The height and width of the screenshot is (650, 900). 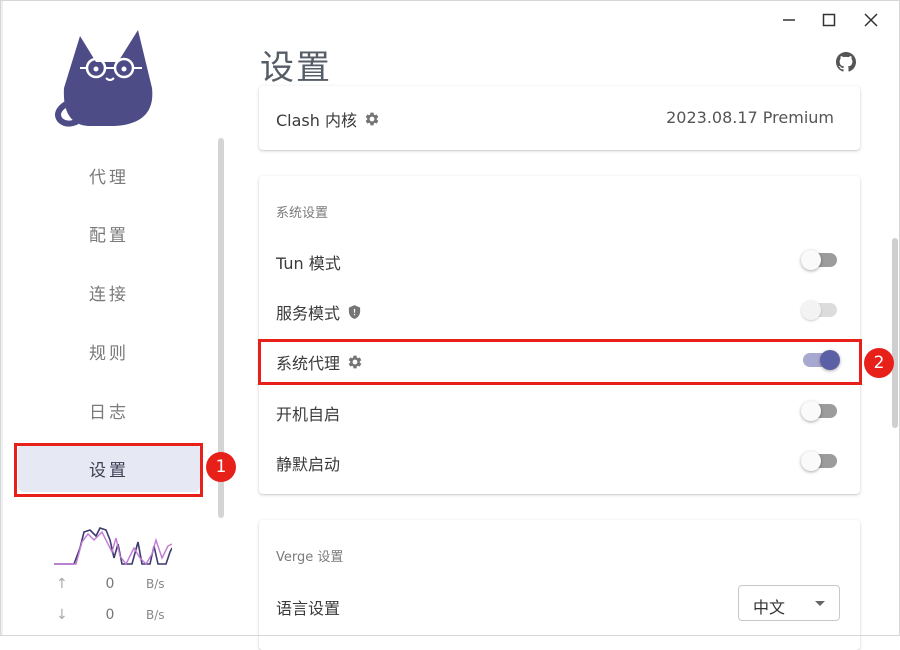 What do you see at coordinates (109, 235) in the screenshot?
I see `sidebar-item-label: 配置` at bounding box center [109, 235].